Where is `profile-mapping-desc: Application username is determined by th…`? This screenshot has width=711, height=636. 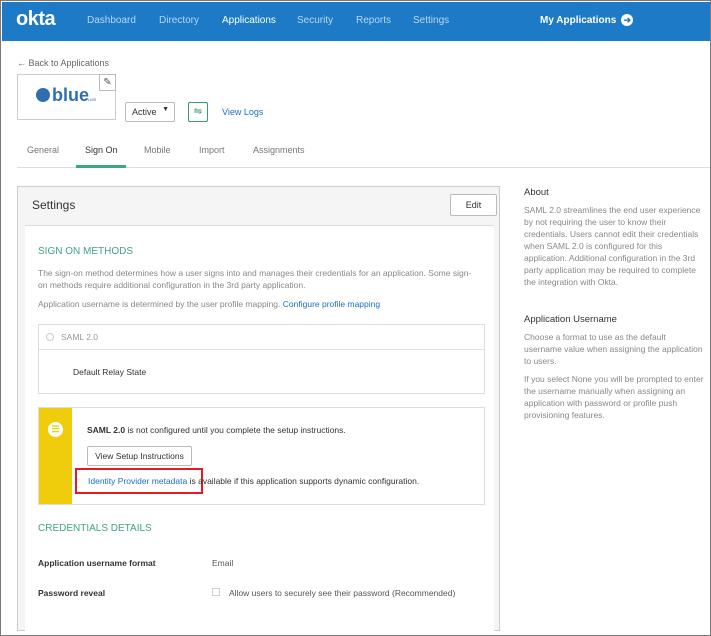
profile-mapping-desc: Application username is determined by th… is located at coordinates (159, 304).